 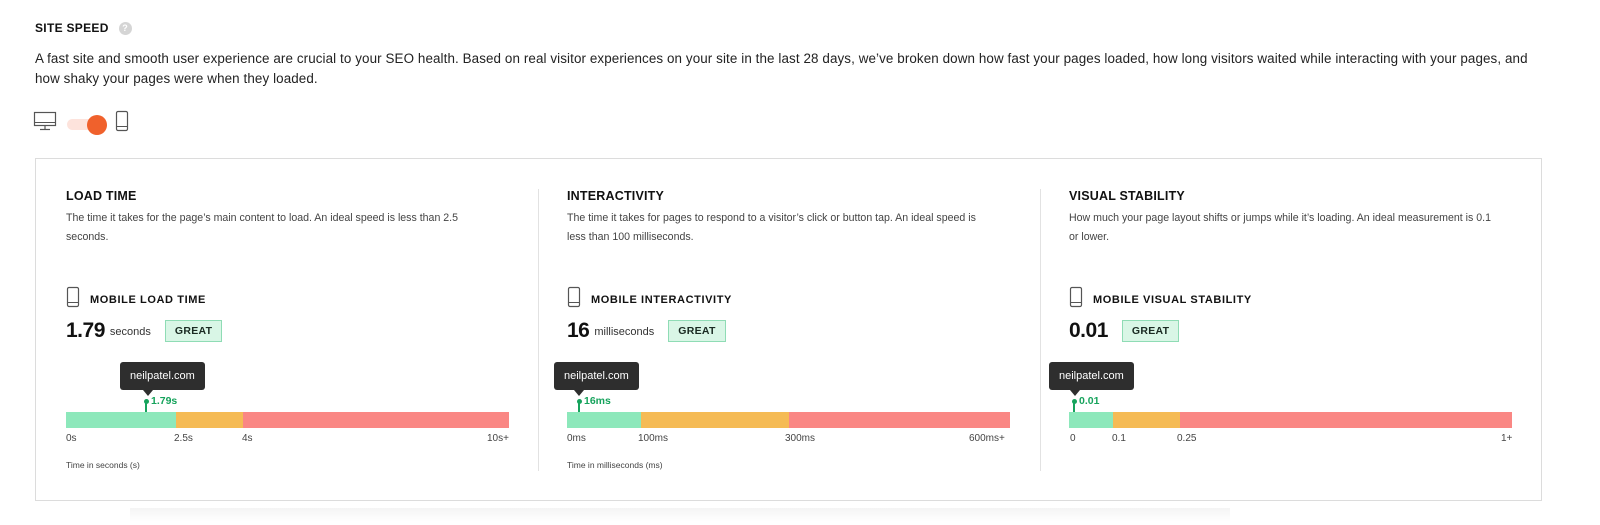 I want to click on device-toggle, so click(x=81, y=123).